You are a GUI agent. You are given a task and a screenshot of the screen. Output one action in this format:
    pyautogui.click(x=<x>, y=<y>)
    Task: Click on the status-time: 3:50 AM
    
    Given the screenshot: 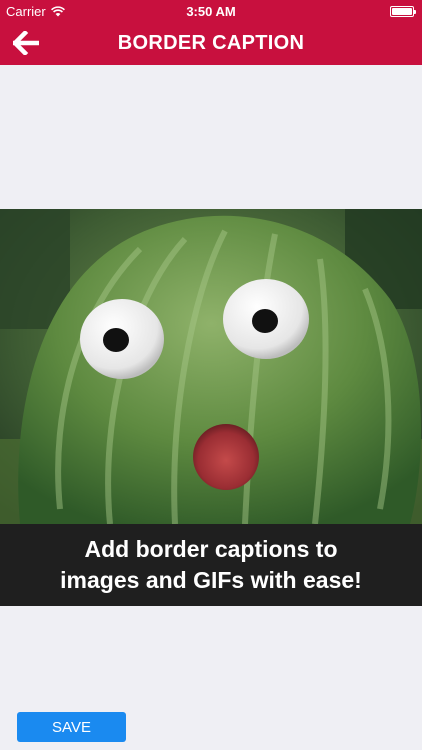 What is the action you would take?
    pyautogui.click(x=211, y=11)
    